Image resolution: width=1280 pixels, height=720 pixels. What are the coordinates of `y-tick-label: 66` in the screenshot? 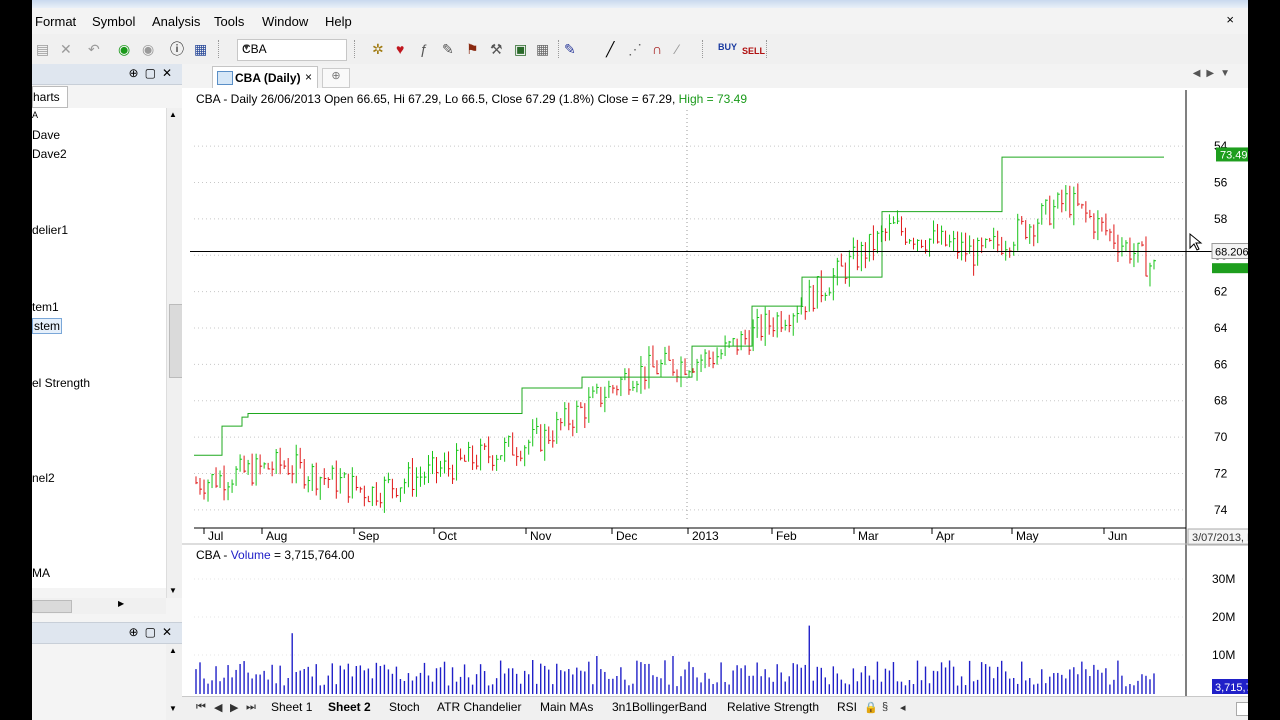 It's located at (1221, 364).